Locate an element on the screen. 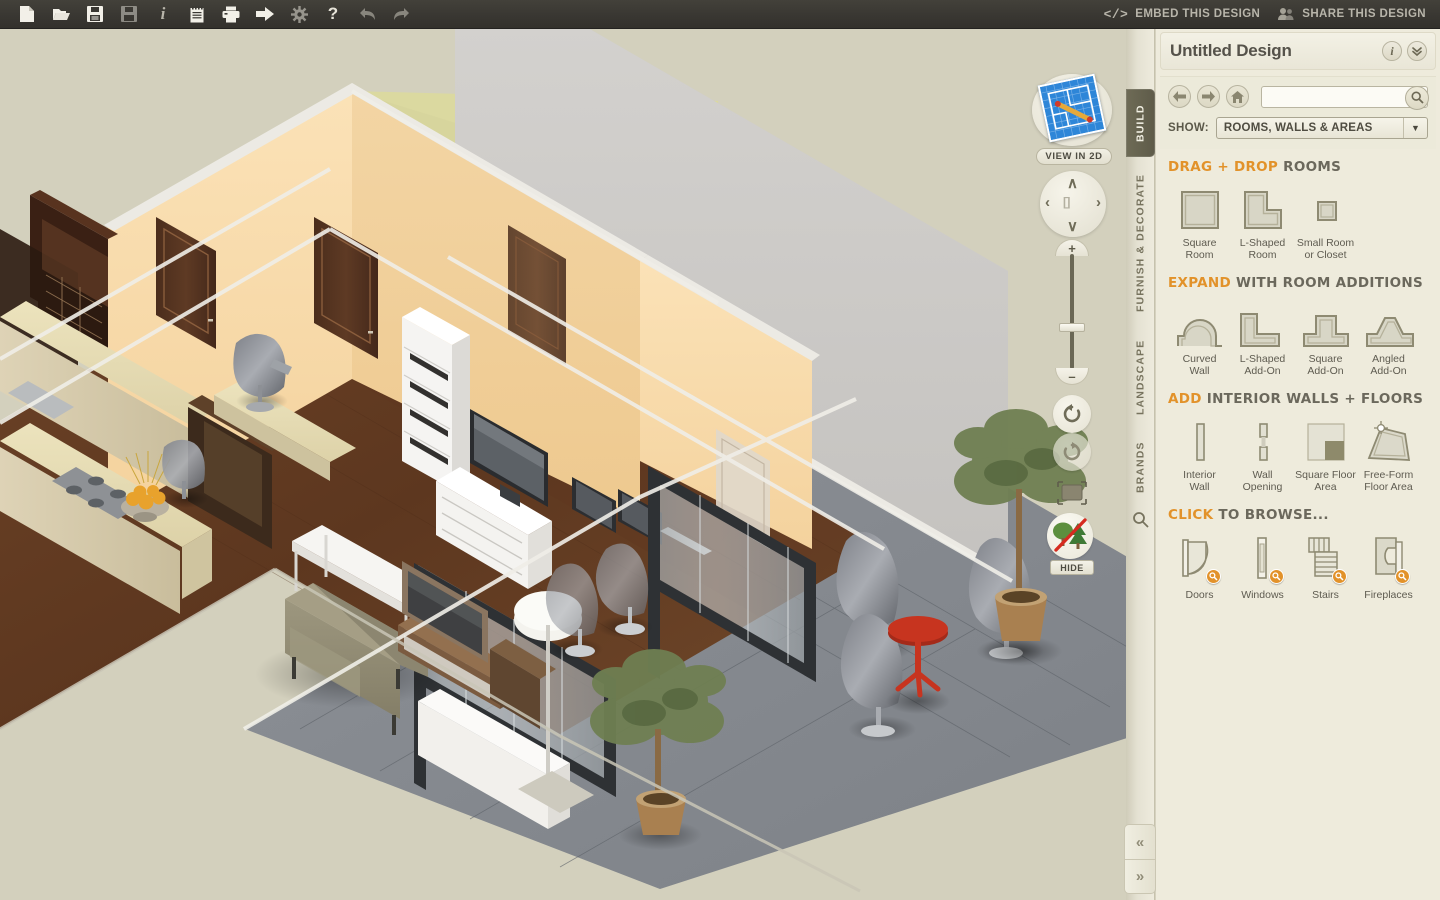 Image resolution: width=1440 pixels, height=900 pixels. tool-doors: Doors is located at coordinates (1199, 565).